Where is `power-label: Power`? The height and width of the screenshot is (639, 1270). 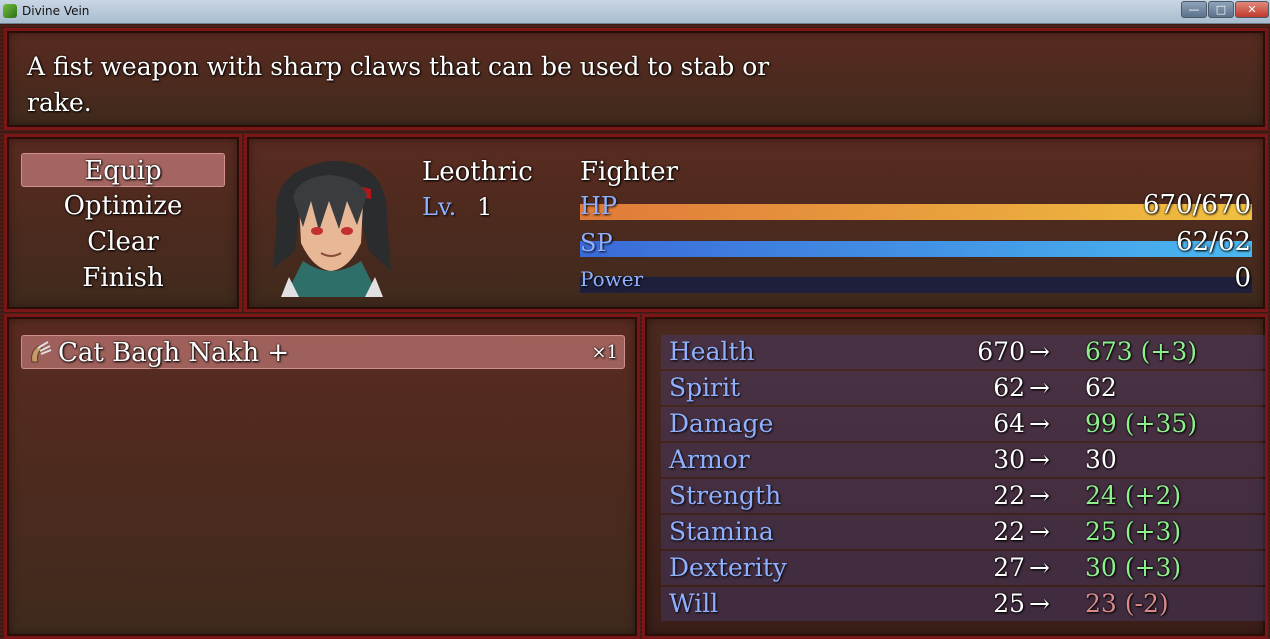
power-label: Power is located at coordinates (612, 279).